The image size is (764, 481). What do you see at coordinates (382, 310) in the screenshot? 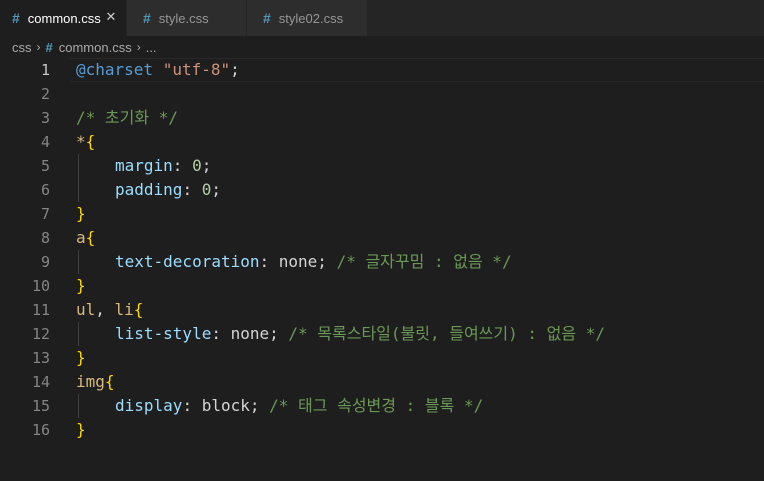
I see `code-line: 11 ul, li{` at bounding box center [382, 310].